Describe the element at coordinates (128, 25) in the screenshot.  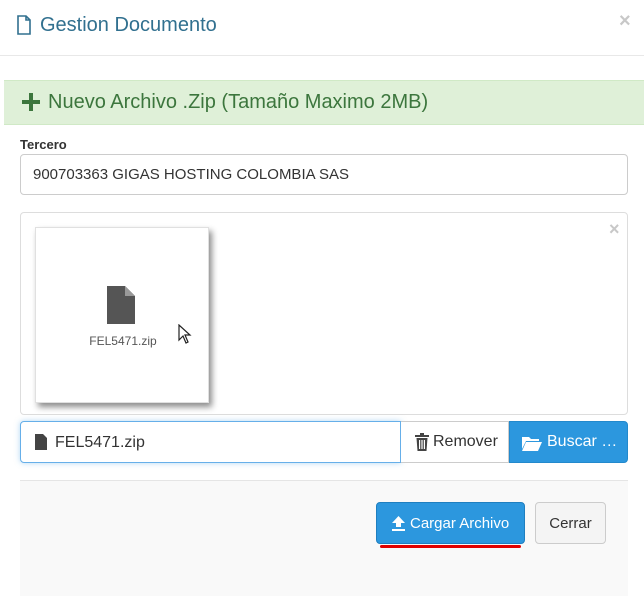
I see `modal-title: Gestion Documento` at that location.